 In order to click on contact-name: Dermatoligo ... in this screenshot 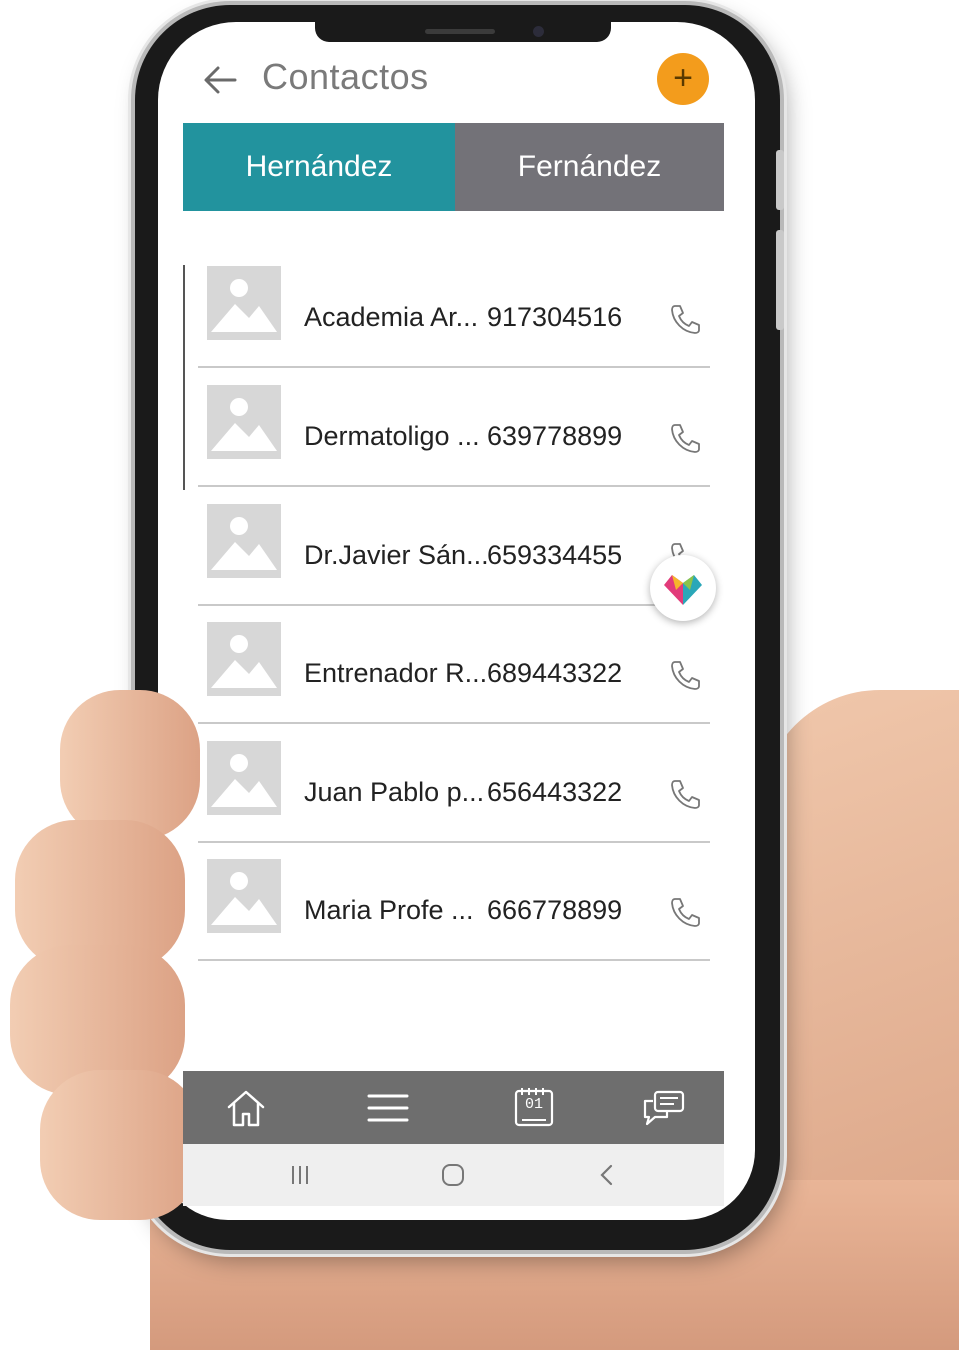, I will do `click(392, 436)`.